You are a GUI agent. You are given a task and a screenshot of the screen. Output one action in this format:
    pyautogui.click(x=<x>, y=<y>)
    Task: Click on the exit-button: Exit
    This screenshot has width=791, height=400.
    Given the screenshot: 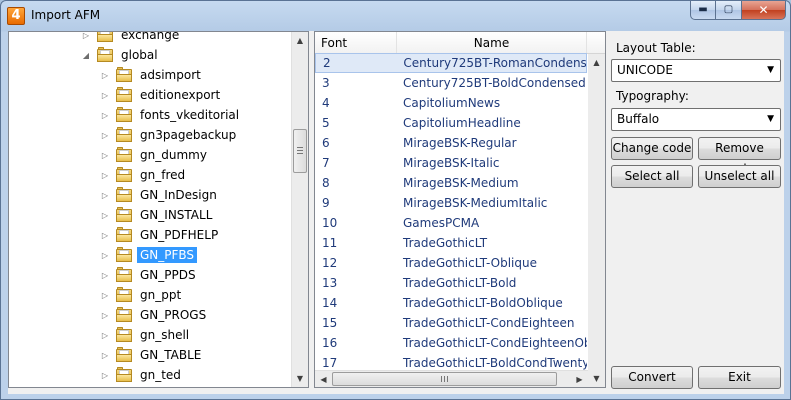 What is the action you would take?
    pyautogui.click(x=739, y=377)
    